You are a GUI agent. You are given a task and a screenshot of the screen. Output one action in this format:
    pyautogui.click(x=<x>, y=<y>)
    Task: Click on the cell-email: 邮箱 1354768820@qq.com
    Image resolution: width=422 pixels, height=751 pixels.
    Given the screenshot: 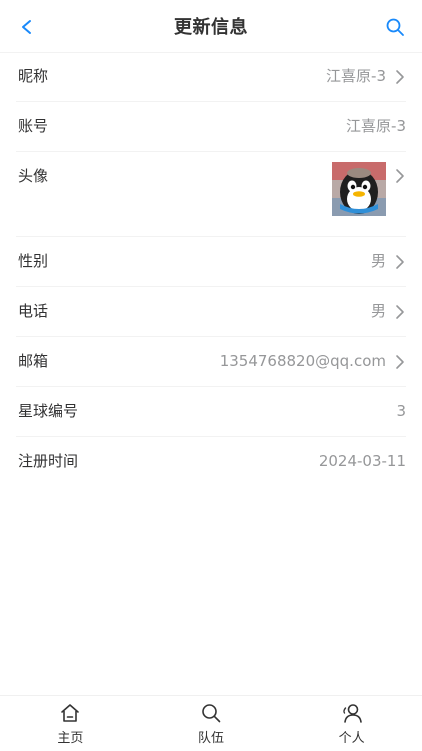 What is the action you would take?
    pyautogui.click(x=211, y=362)
    